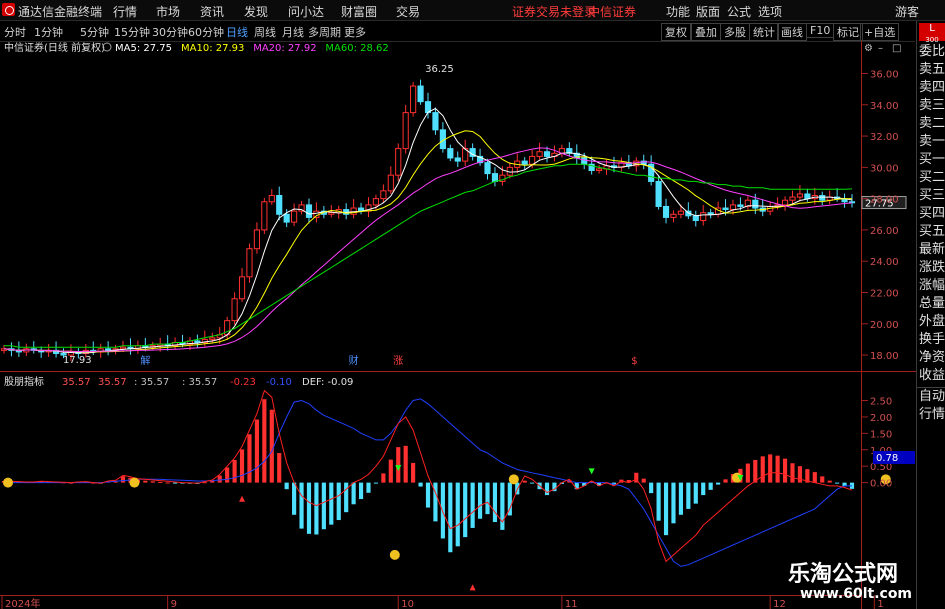 The width and height of the screenshot is (945, 609). What do you see at coordinates (612, 11) in the screenshot?
I see `broker-name: 中信证券` at bounding box center [612, 11].